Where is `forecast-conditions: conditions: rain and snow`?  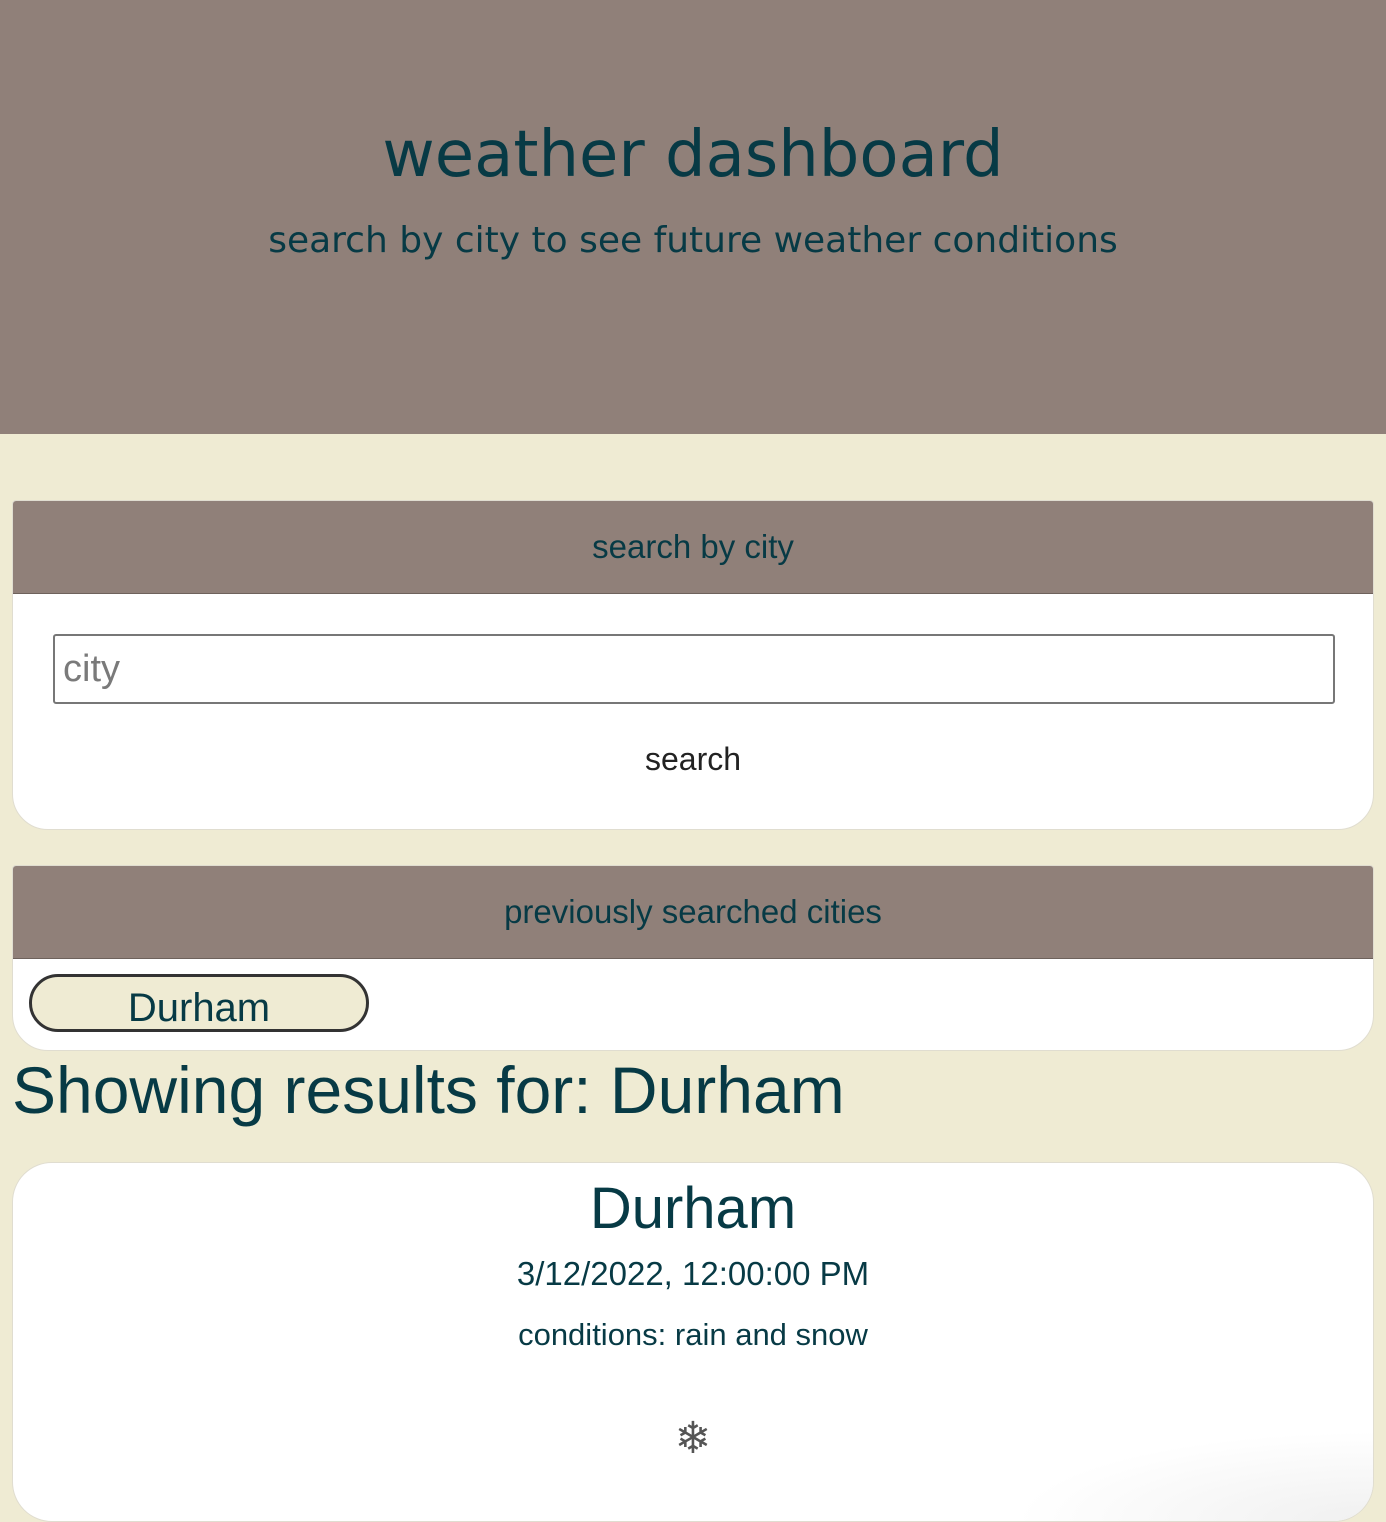 forecast-conditions: conditions: rain and snow is located at coordinates (693, 1334).